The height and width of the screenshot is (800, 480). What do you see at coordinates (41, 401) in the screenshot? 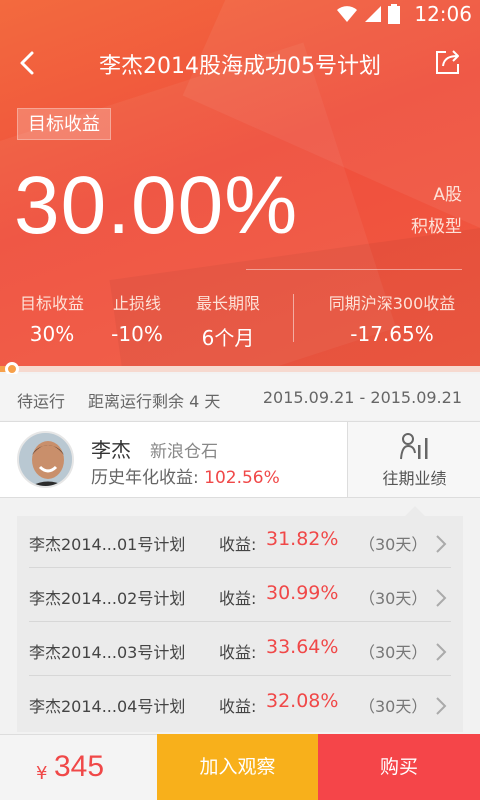
I see `run-status: 待运行` at bounding box center [41, 401].